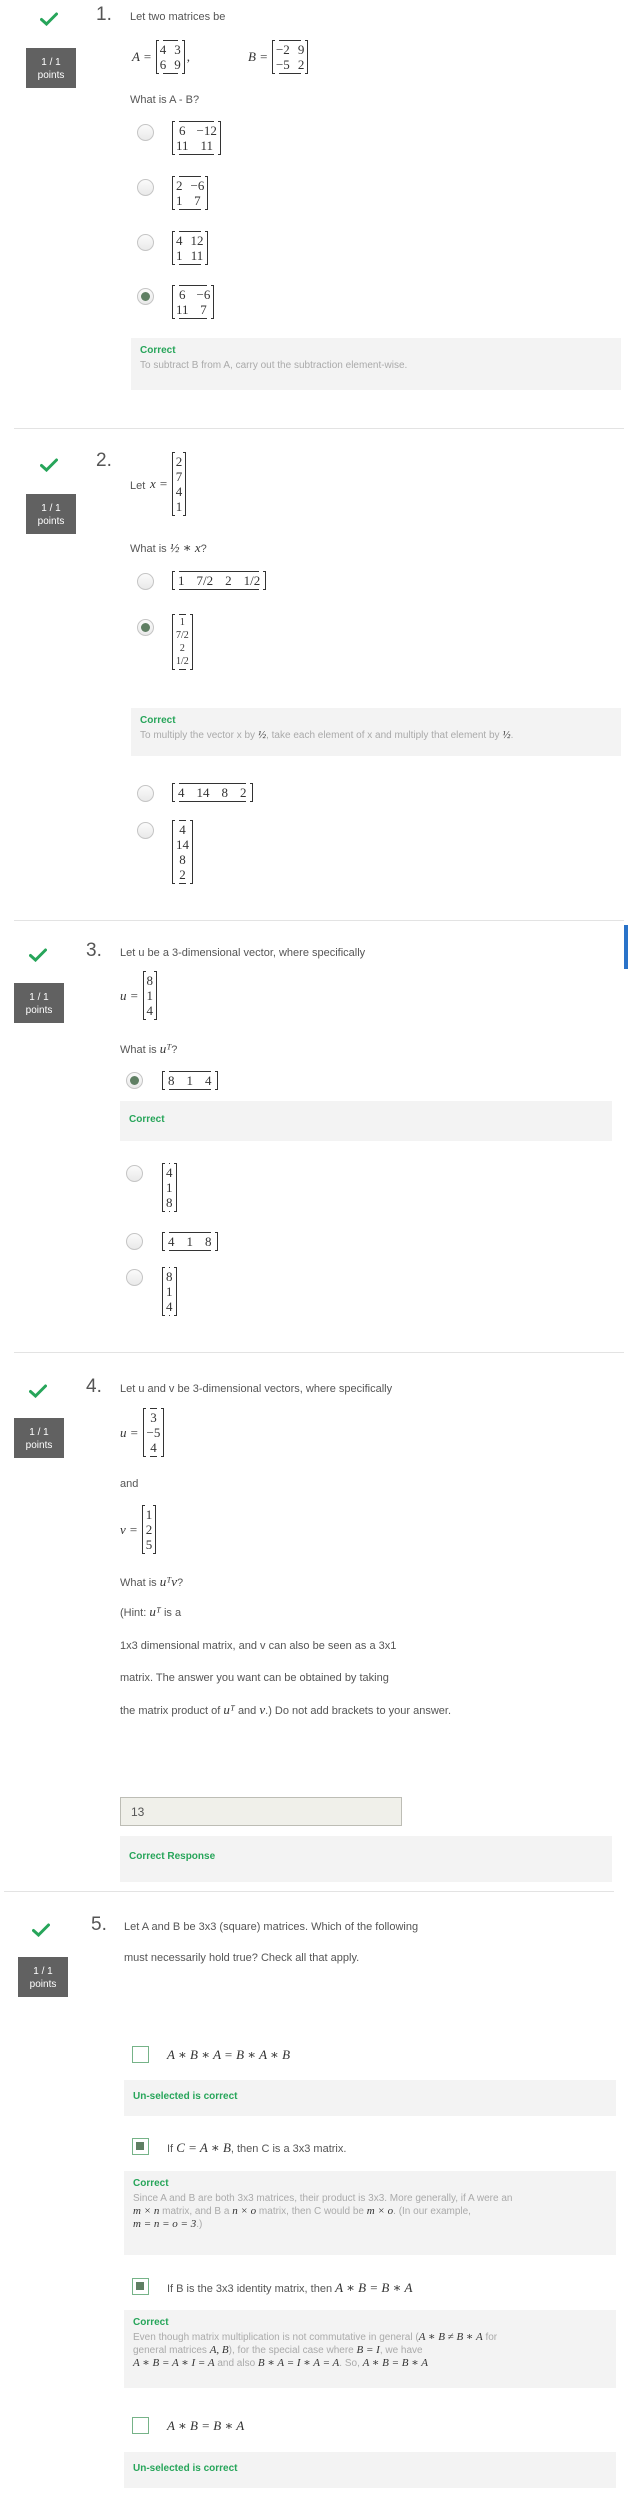 The height and width of the screenshot is (2504, 628). What do you see at coordinates (366, 1121) in the screenshot?
I see `feedback-box: Correct` at bounding box center [366, 1121].